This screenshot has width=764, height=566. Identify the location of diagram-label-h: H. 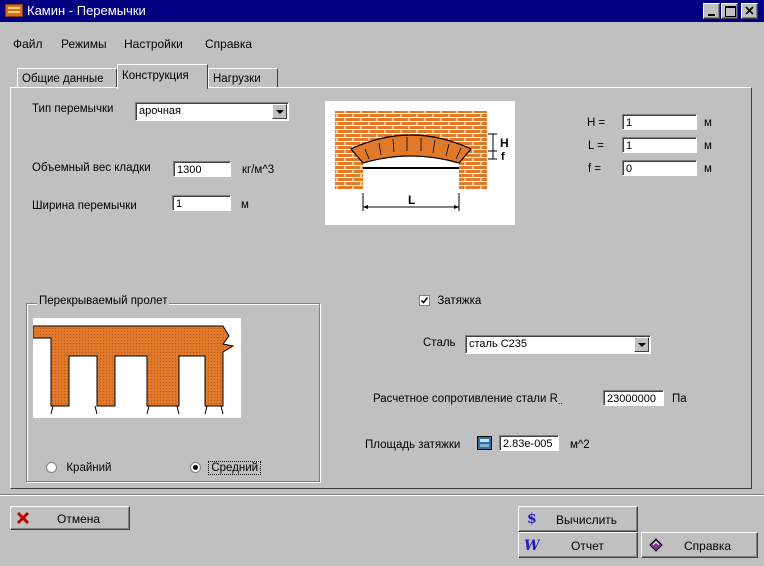
(504, 143).